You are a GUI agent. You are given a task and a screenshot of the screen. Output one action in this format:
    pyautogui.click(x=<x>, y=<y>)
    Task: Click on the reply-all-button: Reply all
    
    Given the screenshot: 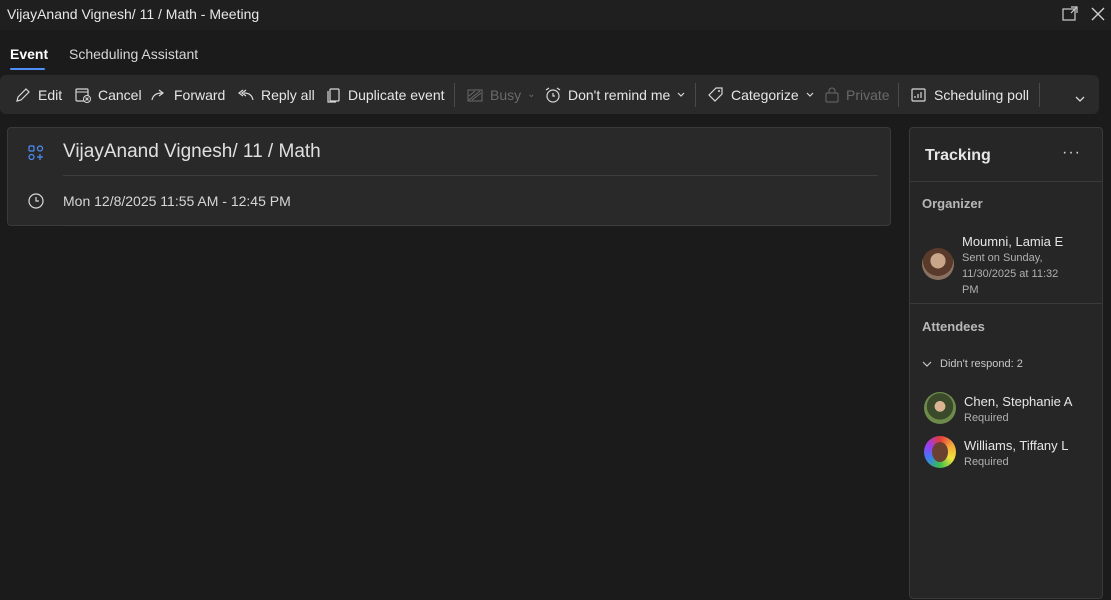 What is the action you would take?
    pyautogui.click(x=276, y=94)
    